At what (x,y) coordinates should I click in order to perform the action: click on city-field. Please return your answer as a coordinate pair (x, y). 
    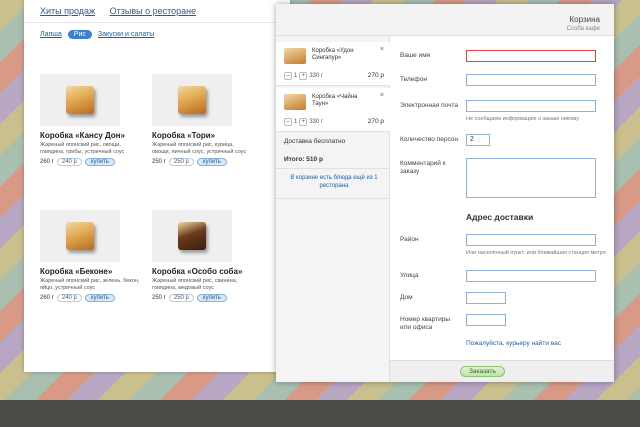
    Looking at the image, I should click on (531, 240).